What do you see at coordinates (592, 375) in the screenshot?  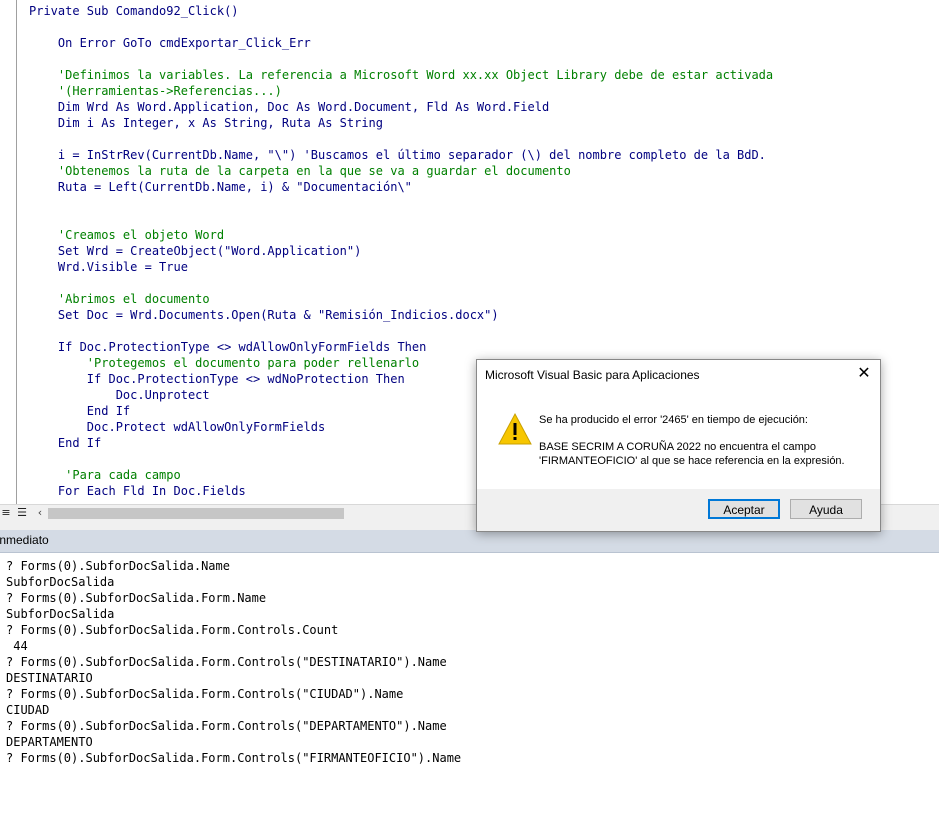 I see `dialog-title: Microsoft Visual Basic para Aplicaciones` at bounding box center [592, 375].